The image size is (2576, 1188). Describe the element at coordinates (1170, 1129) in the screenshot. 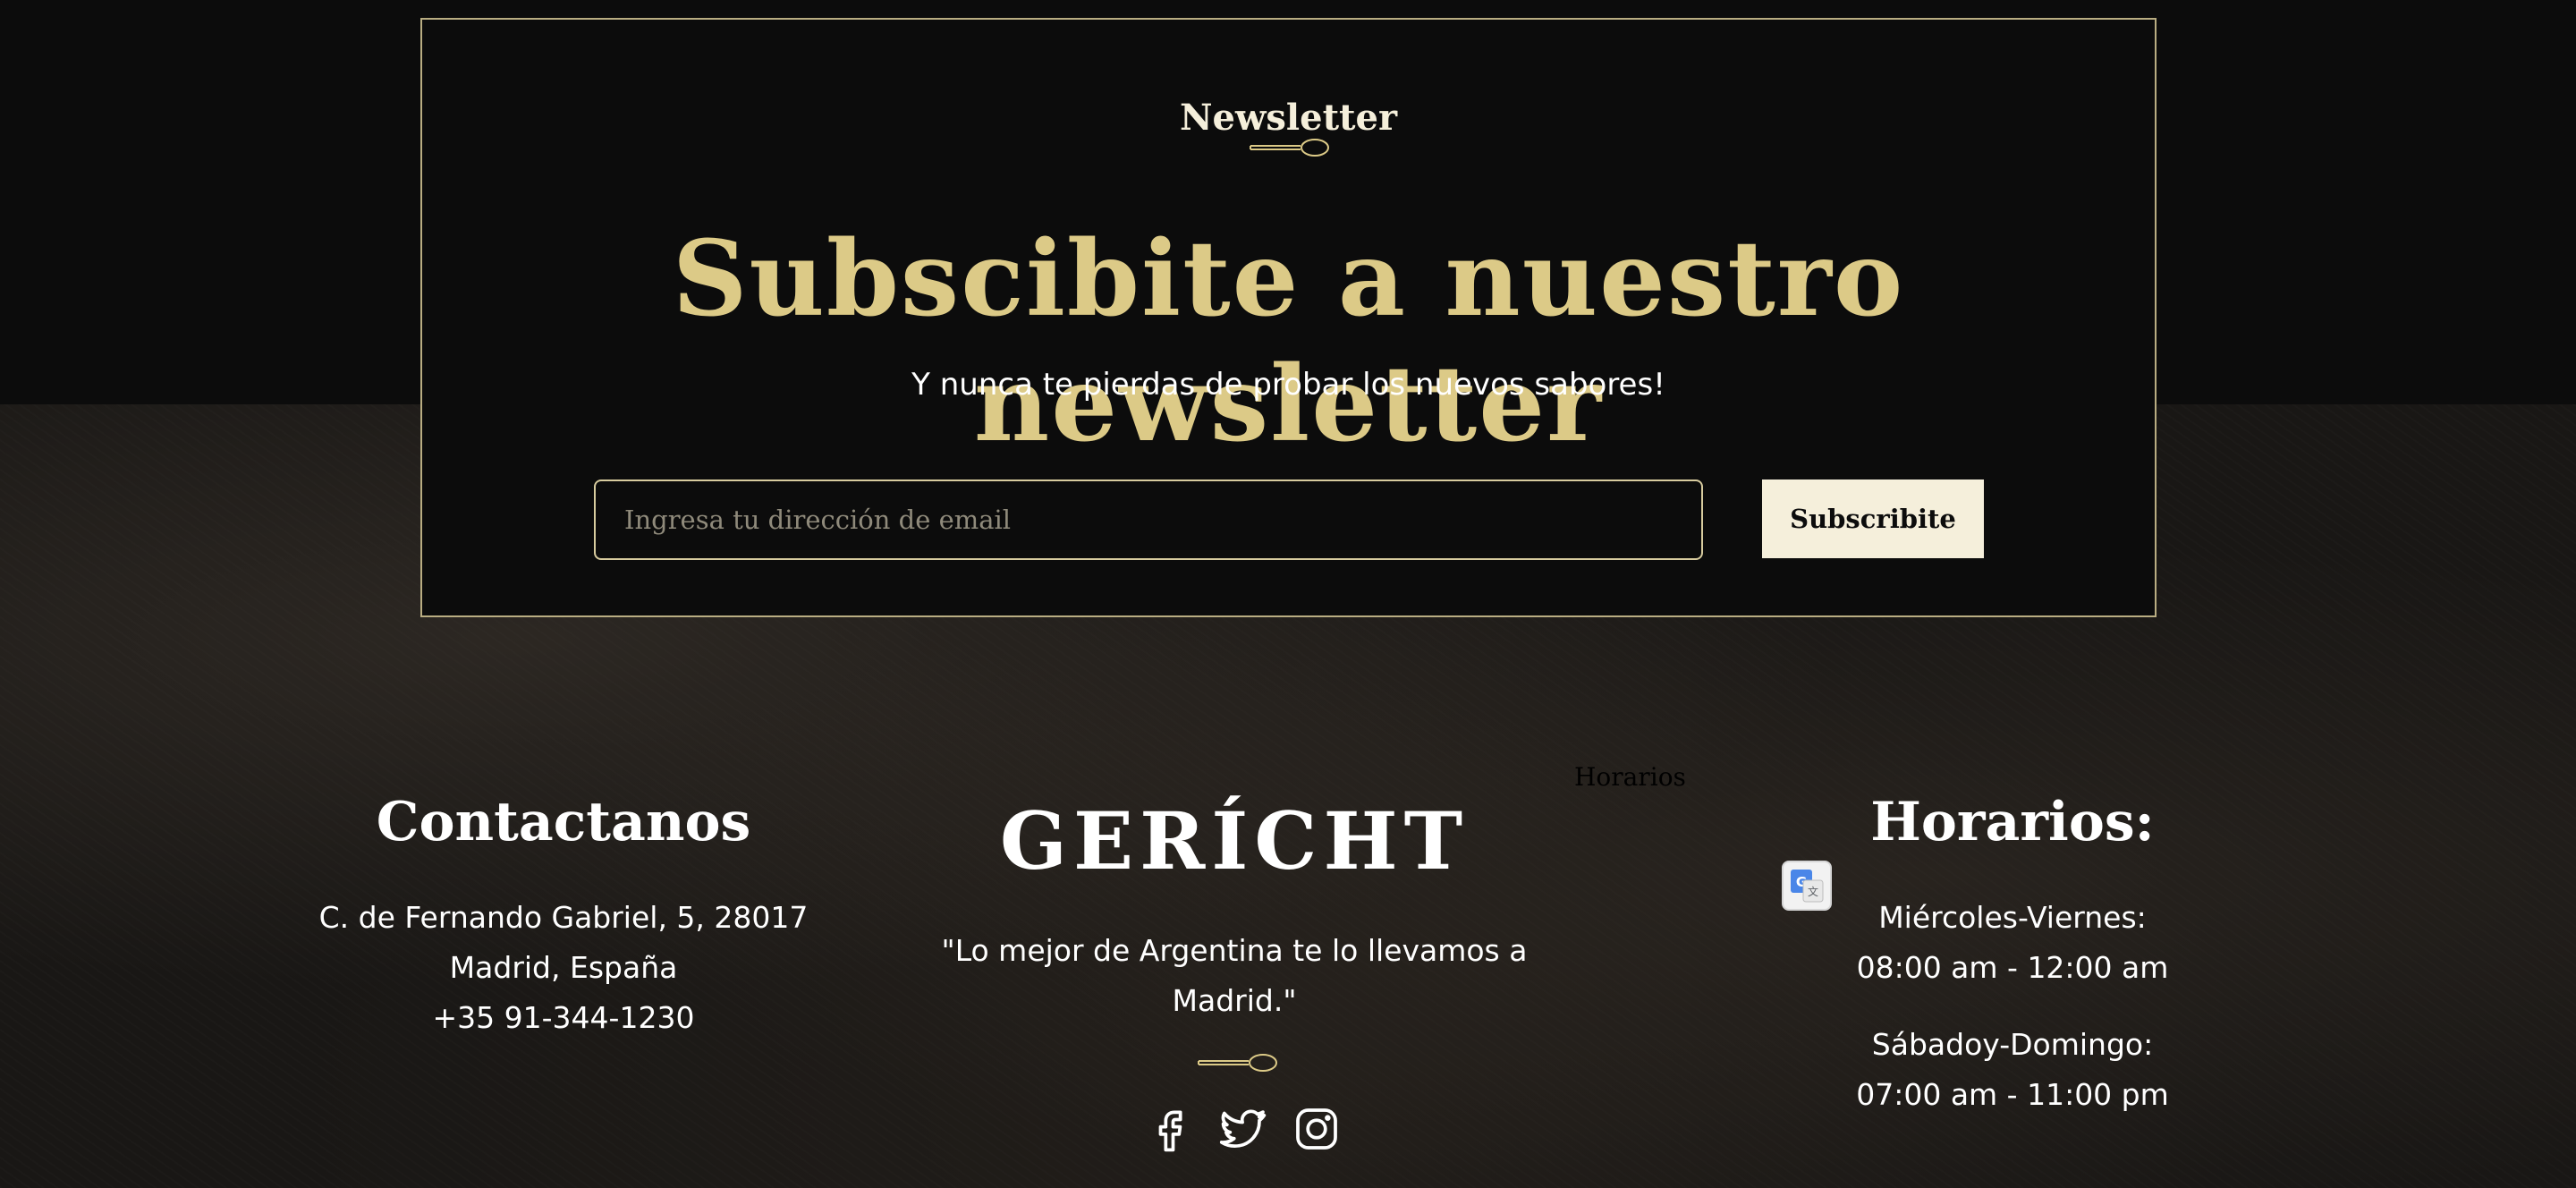

I see `facebook-icon` at that location.